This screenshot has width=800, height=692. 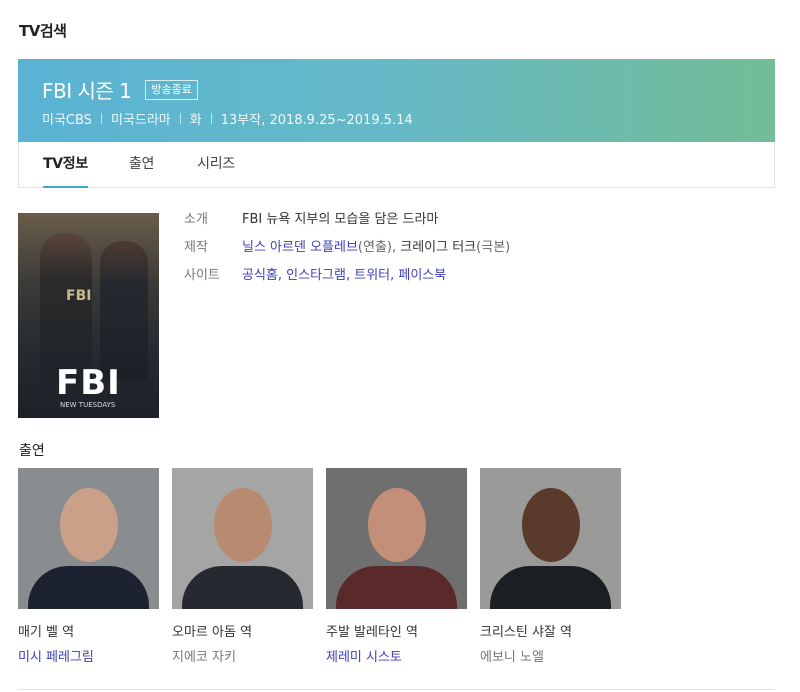 I want to click on site-link-instagram: 인스타그램, so click(x=316, y=275).